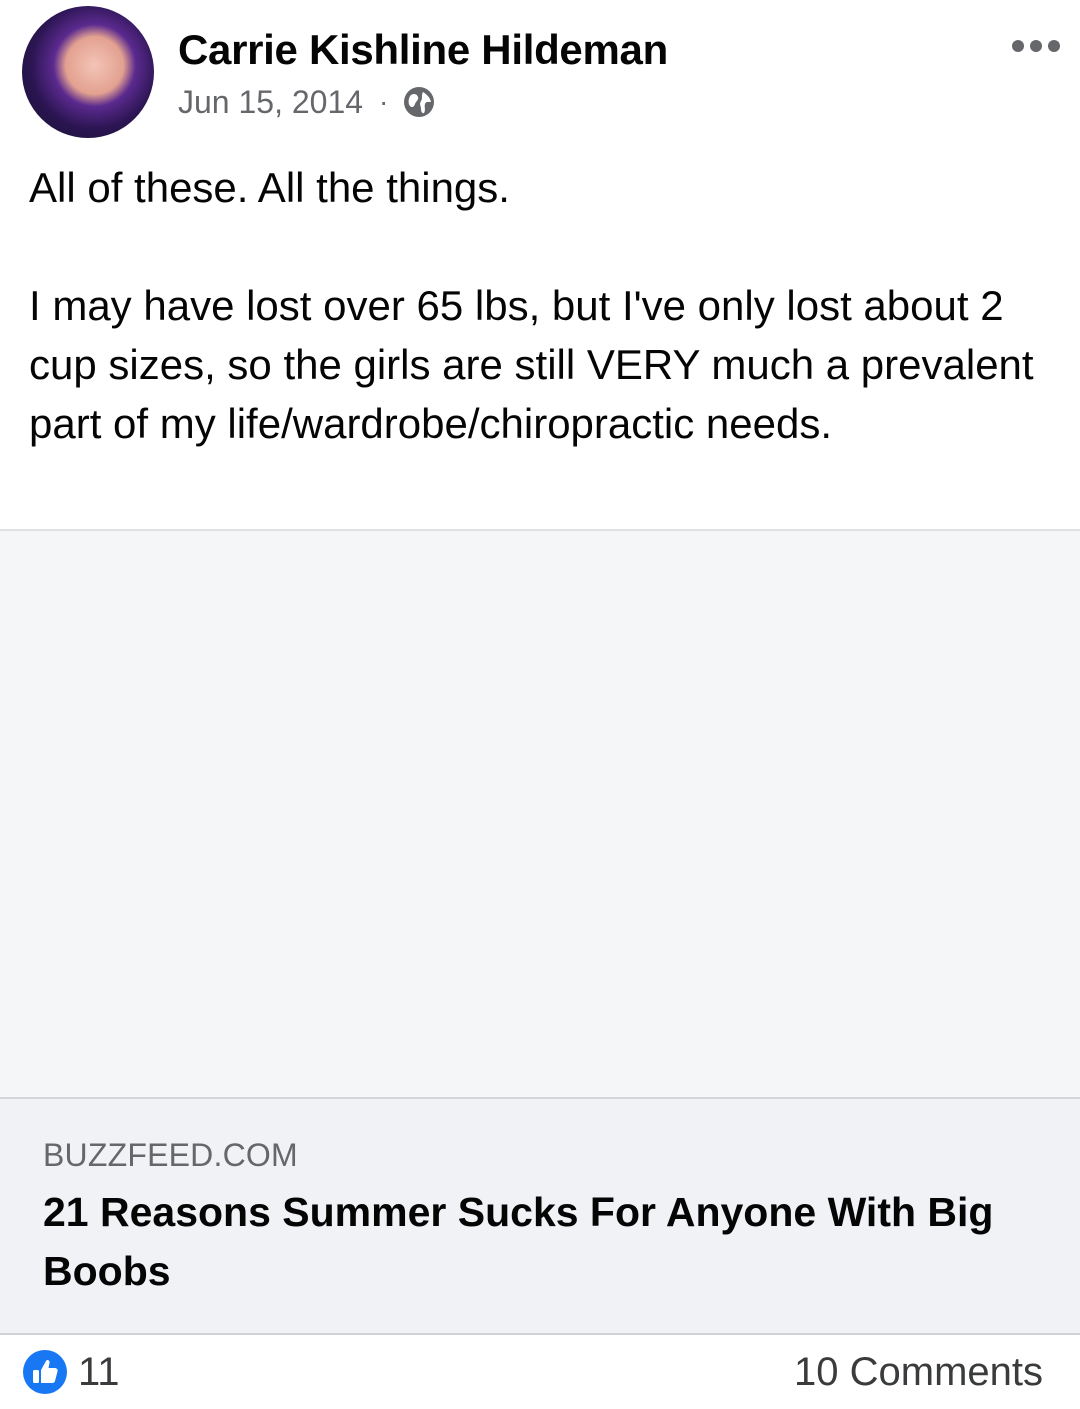 This screenshot has height=1409, width=1080. What do you see at coordinates (423, 50) in the screenshot?
I see `author-name: Carrie Kishline Hildeman` at bounding box center [423, 50].